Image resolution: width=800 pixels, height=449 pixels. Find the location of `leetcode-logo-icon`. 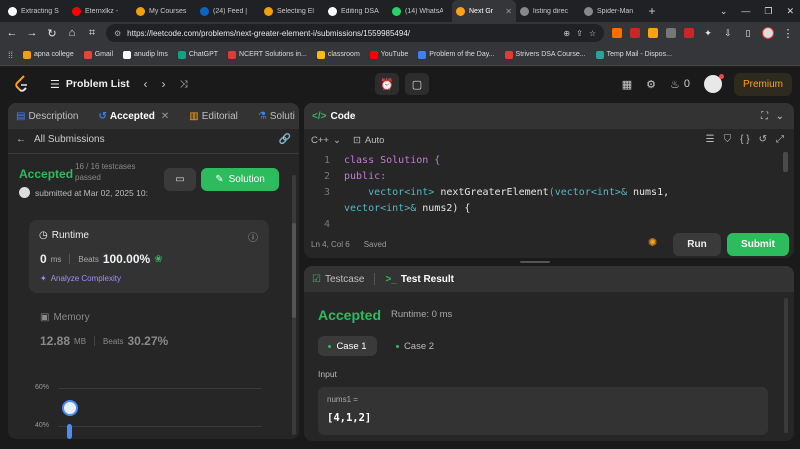

leetcode-logo-icon is located at coordinates (22, 84).